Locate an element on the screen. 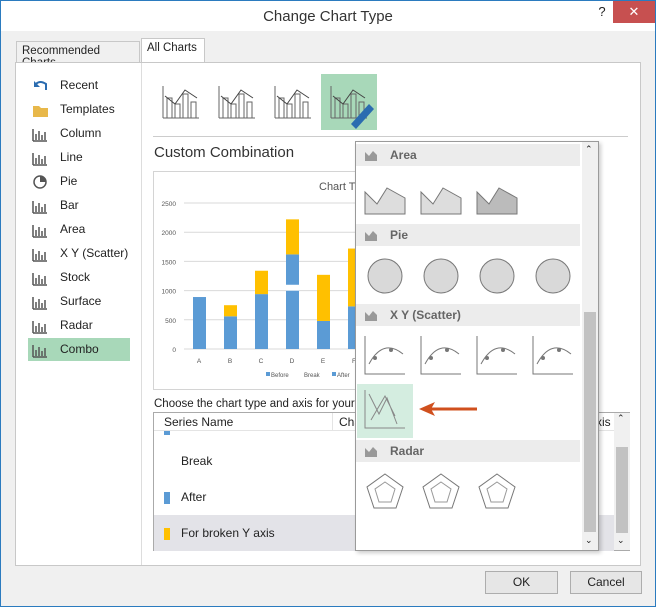 The height and width of the screenshot is (607, 656). sidebar-item-label: Surface is located at coordinates (81, 301).